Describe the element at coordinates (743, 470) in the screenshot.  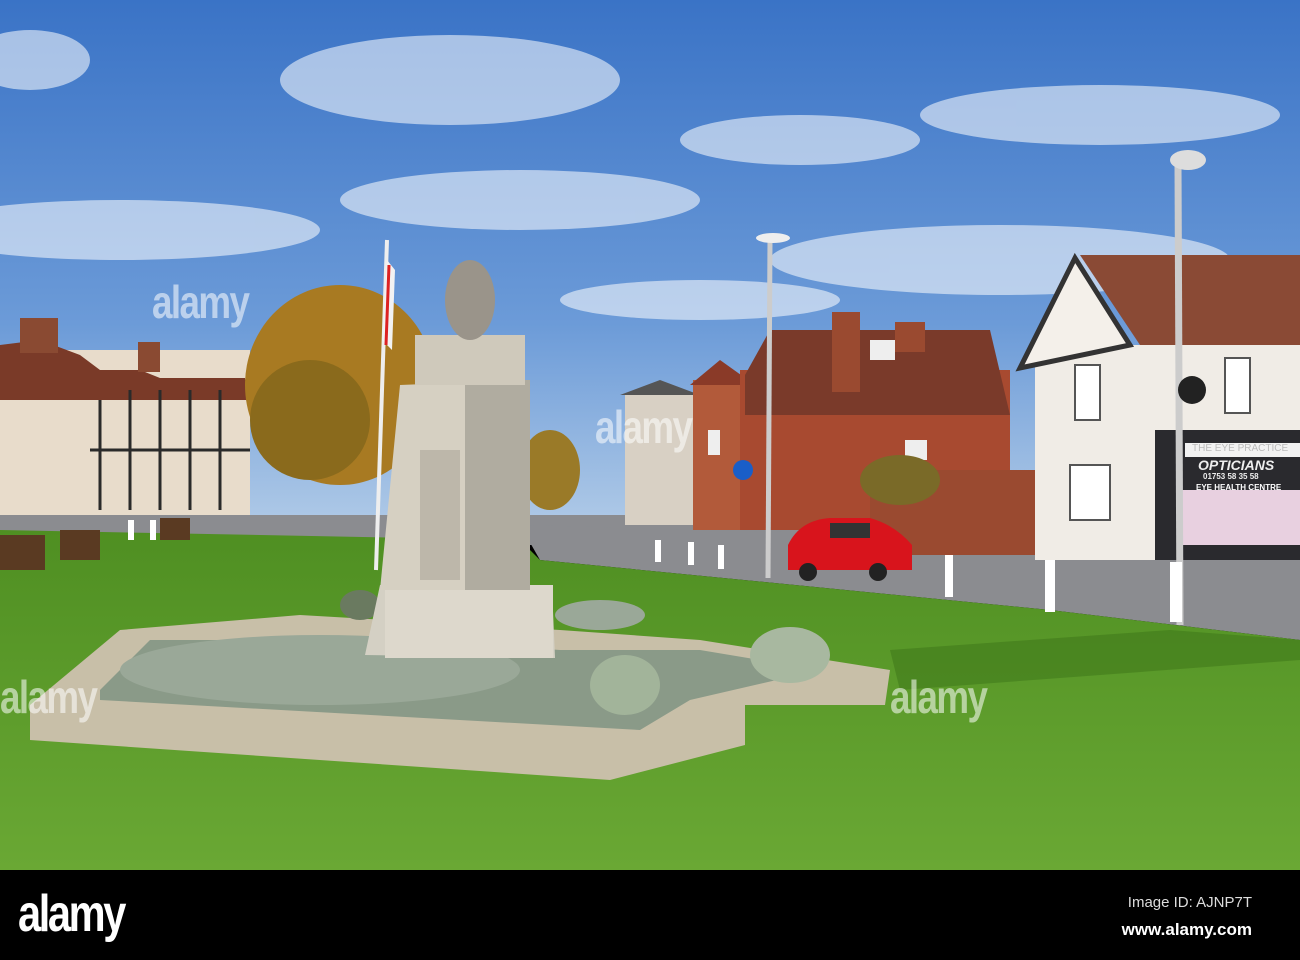
I see `road-sign` at that location.